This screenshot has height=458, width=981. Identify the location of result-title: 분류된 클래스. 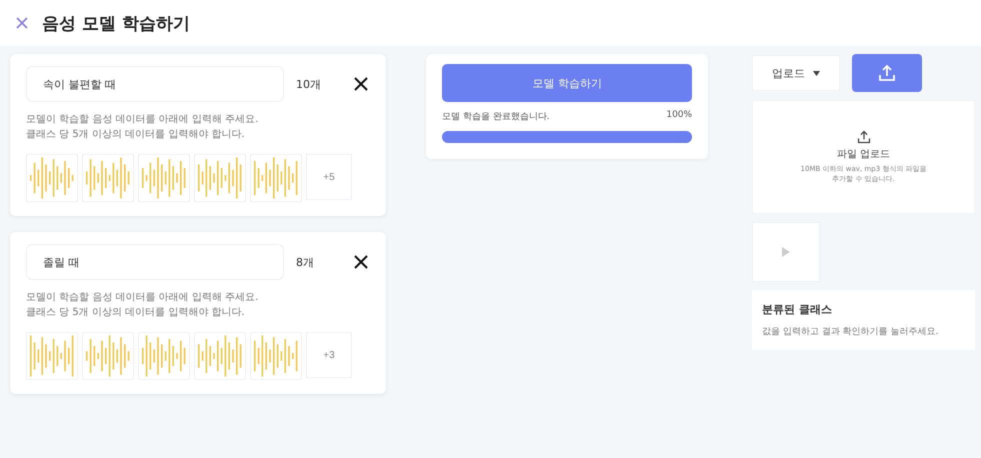
(797, 309).